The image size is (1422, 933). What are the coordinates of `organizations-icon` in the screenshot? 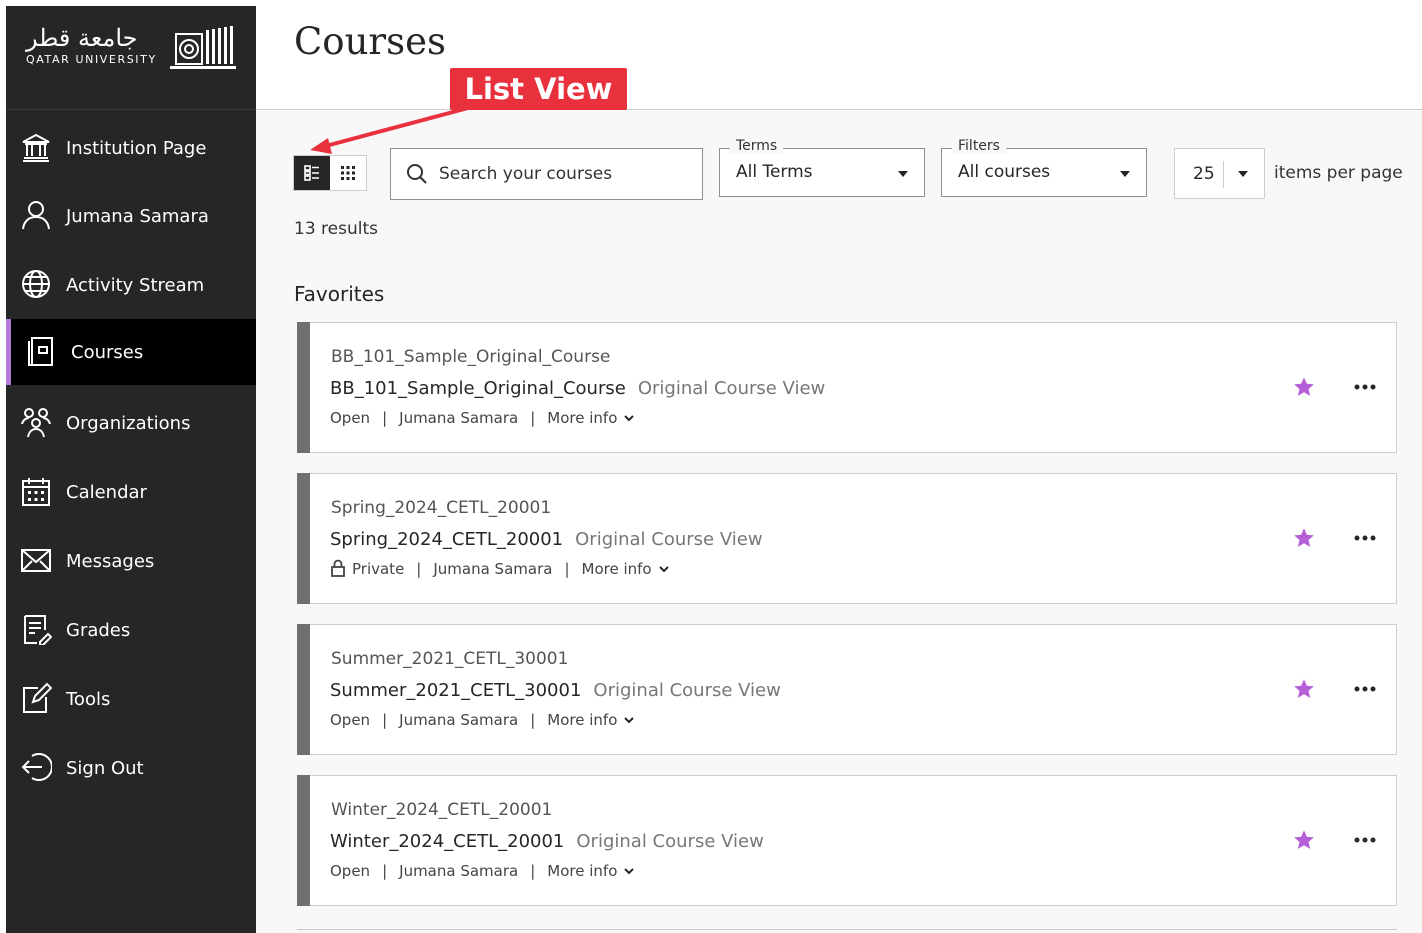 It's located at (36, 423).